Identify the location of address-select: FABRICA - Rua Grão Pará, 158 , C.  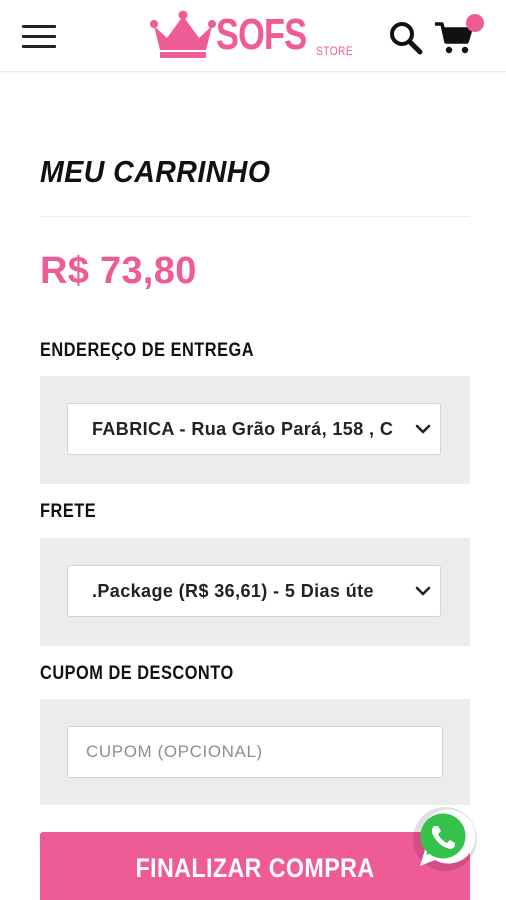
(254, 429).